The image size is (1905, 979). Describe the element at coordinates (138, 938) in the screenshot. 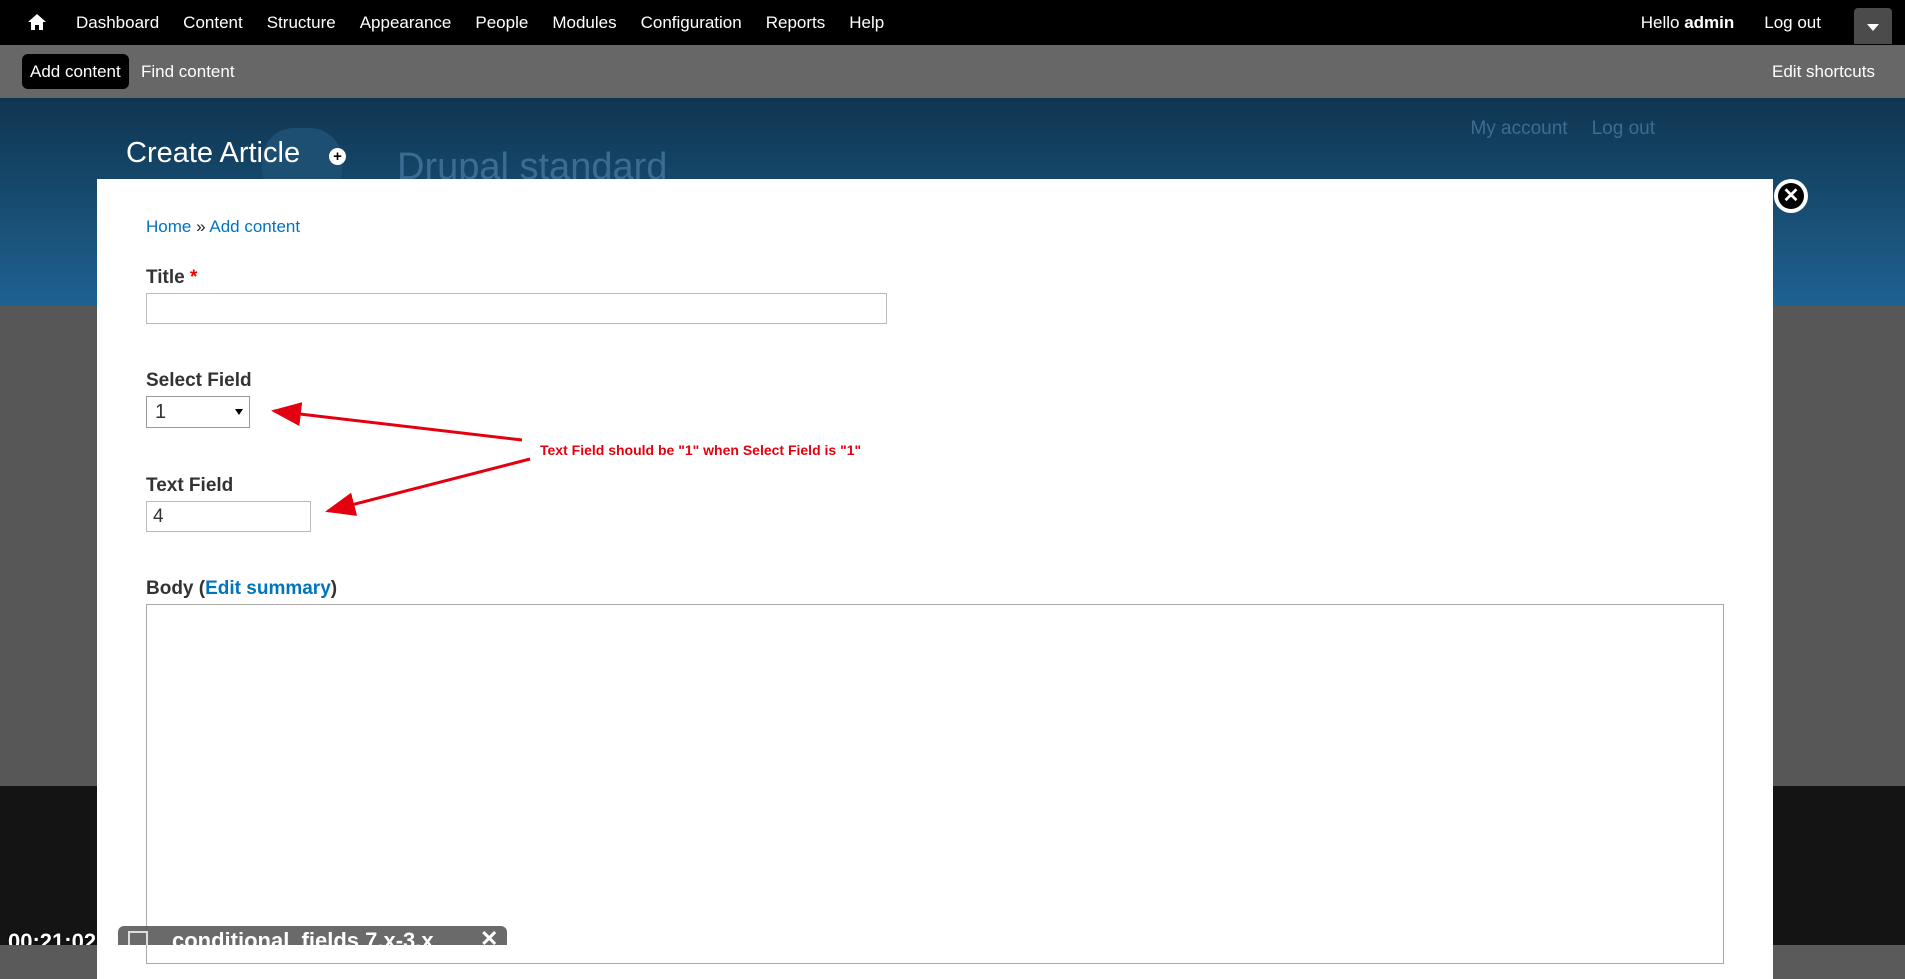

I see `qr-code-icon` at that location.